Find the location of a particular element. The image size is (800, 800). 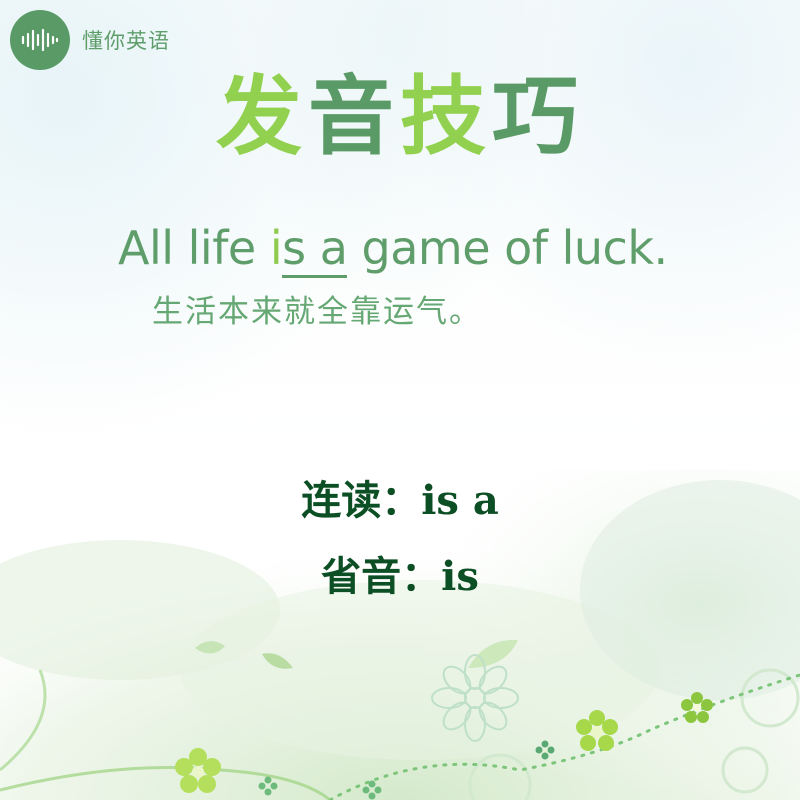

example-sentence: All life is a game of luck. is located at coordinates (393, 248).